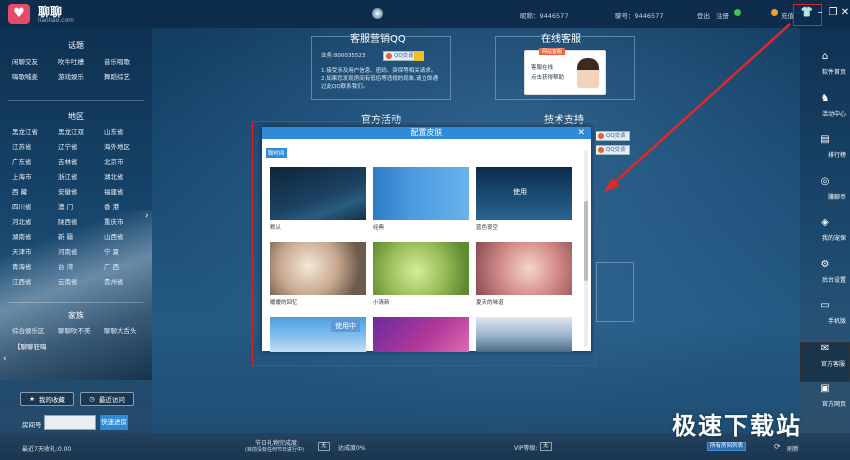 This screenshot has width=850, height=460. I want to click on region-item: 山西省, so click(127, 236).